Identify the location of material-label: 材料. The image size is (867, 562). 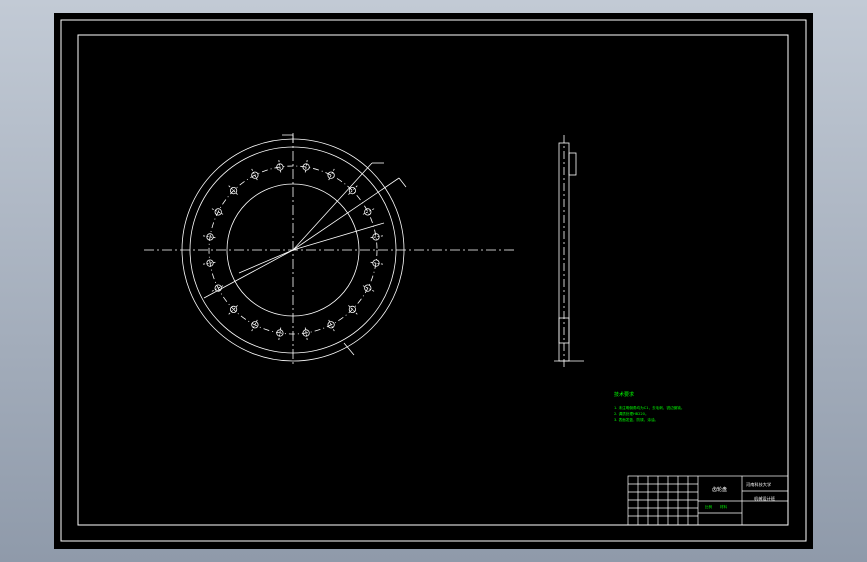
(724, 506).